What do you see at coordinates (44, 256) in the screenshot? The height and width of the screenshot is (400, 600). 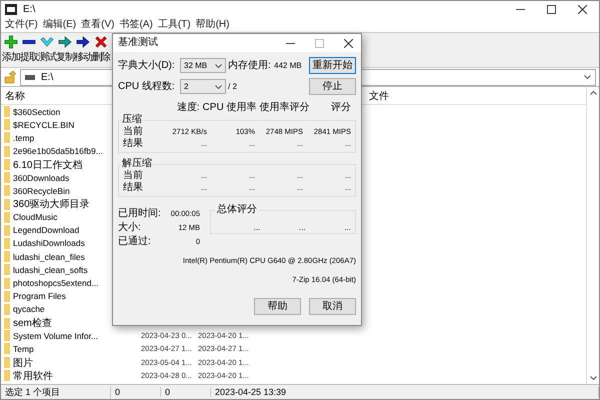 I see `file-row: ludashi_clean_files` at bounding box center [44, 256].